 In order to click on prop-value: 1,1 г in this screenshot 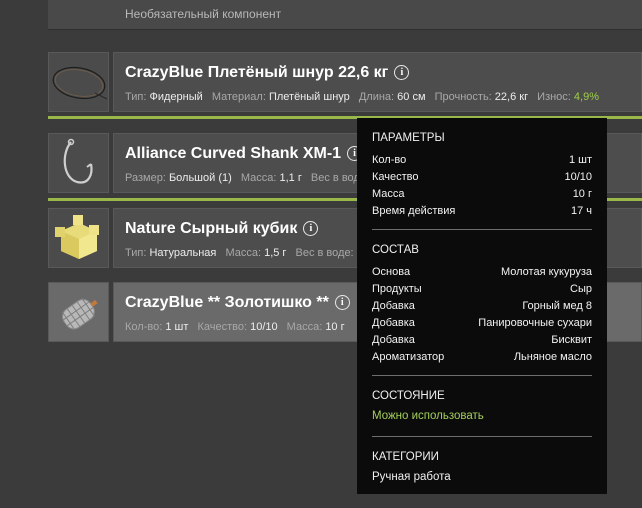, I will do `click(290, 178)`.